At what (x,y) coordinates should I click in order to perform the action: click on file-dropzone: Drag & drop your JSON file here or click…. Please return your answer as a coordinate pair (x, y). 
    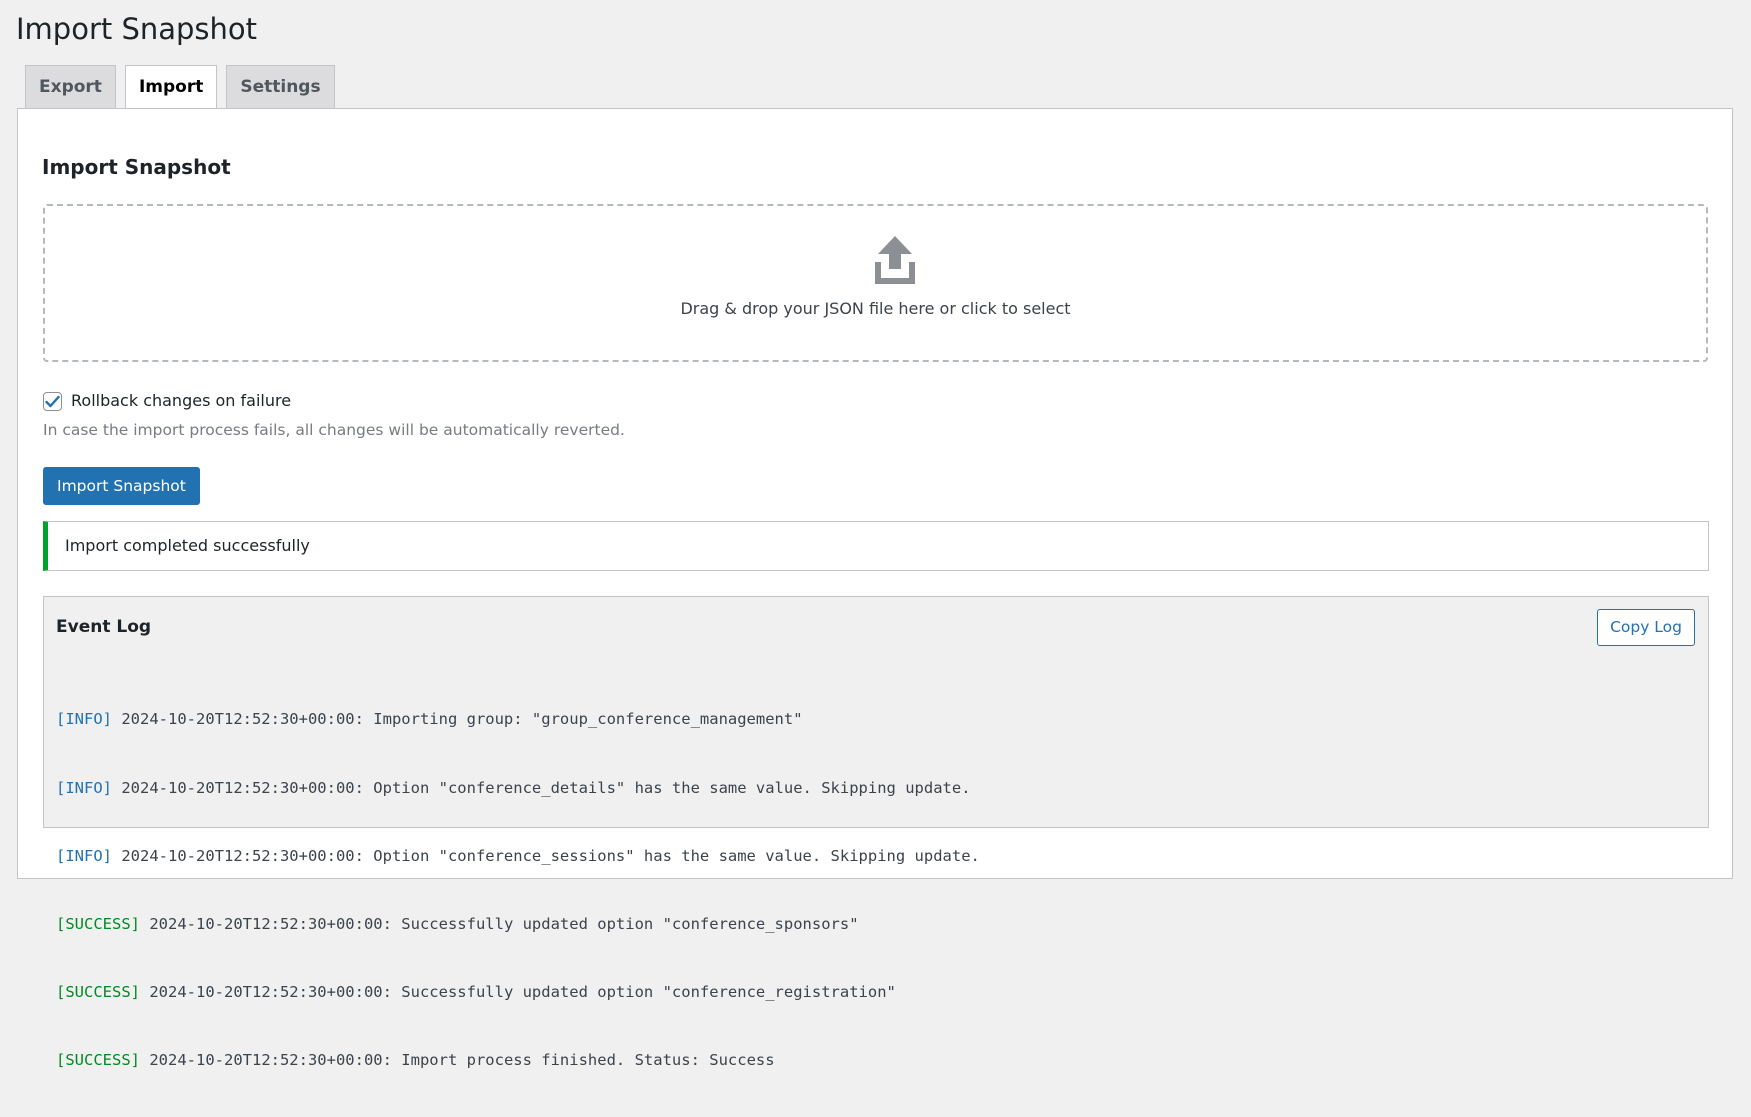
    Looking at the image, I should click on (875, 283).